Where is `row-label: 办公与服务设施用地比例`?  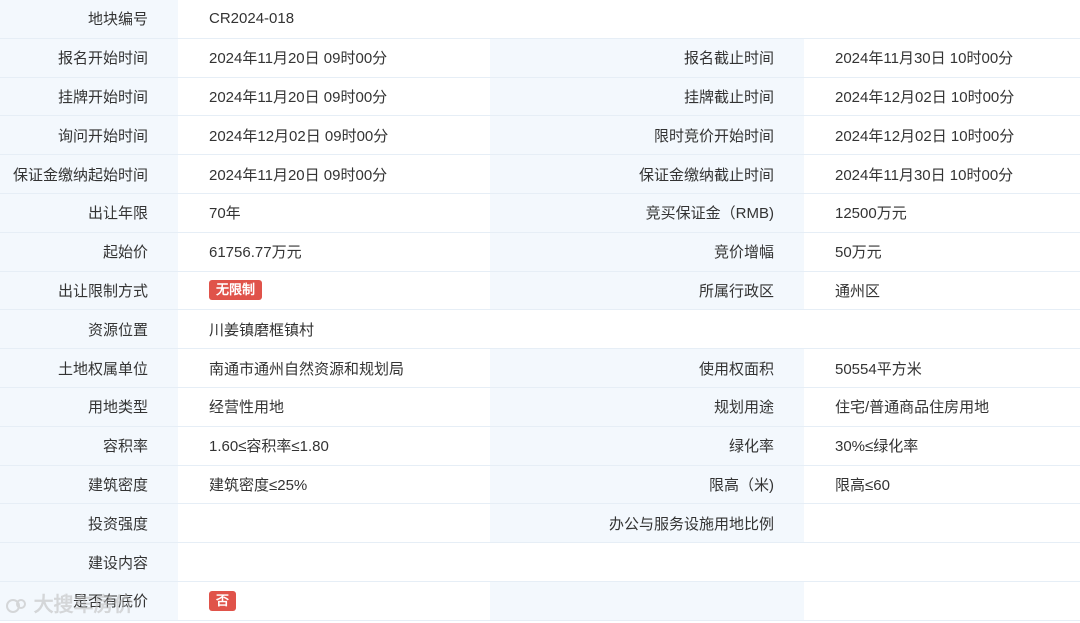 row-label: 办公与服务设施用地比例 is located at coordinates (647, 523).